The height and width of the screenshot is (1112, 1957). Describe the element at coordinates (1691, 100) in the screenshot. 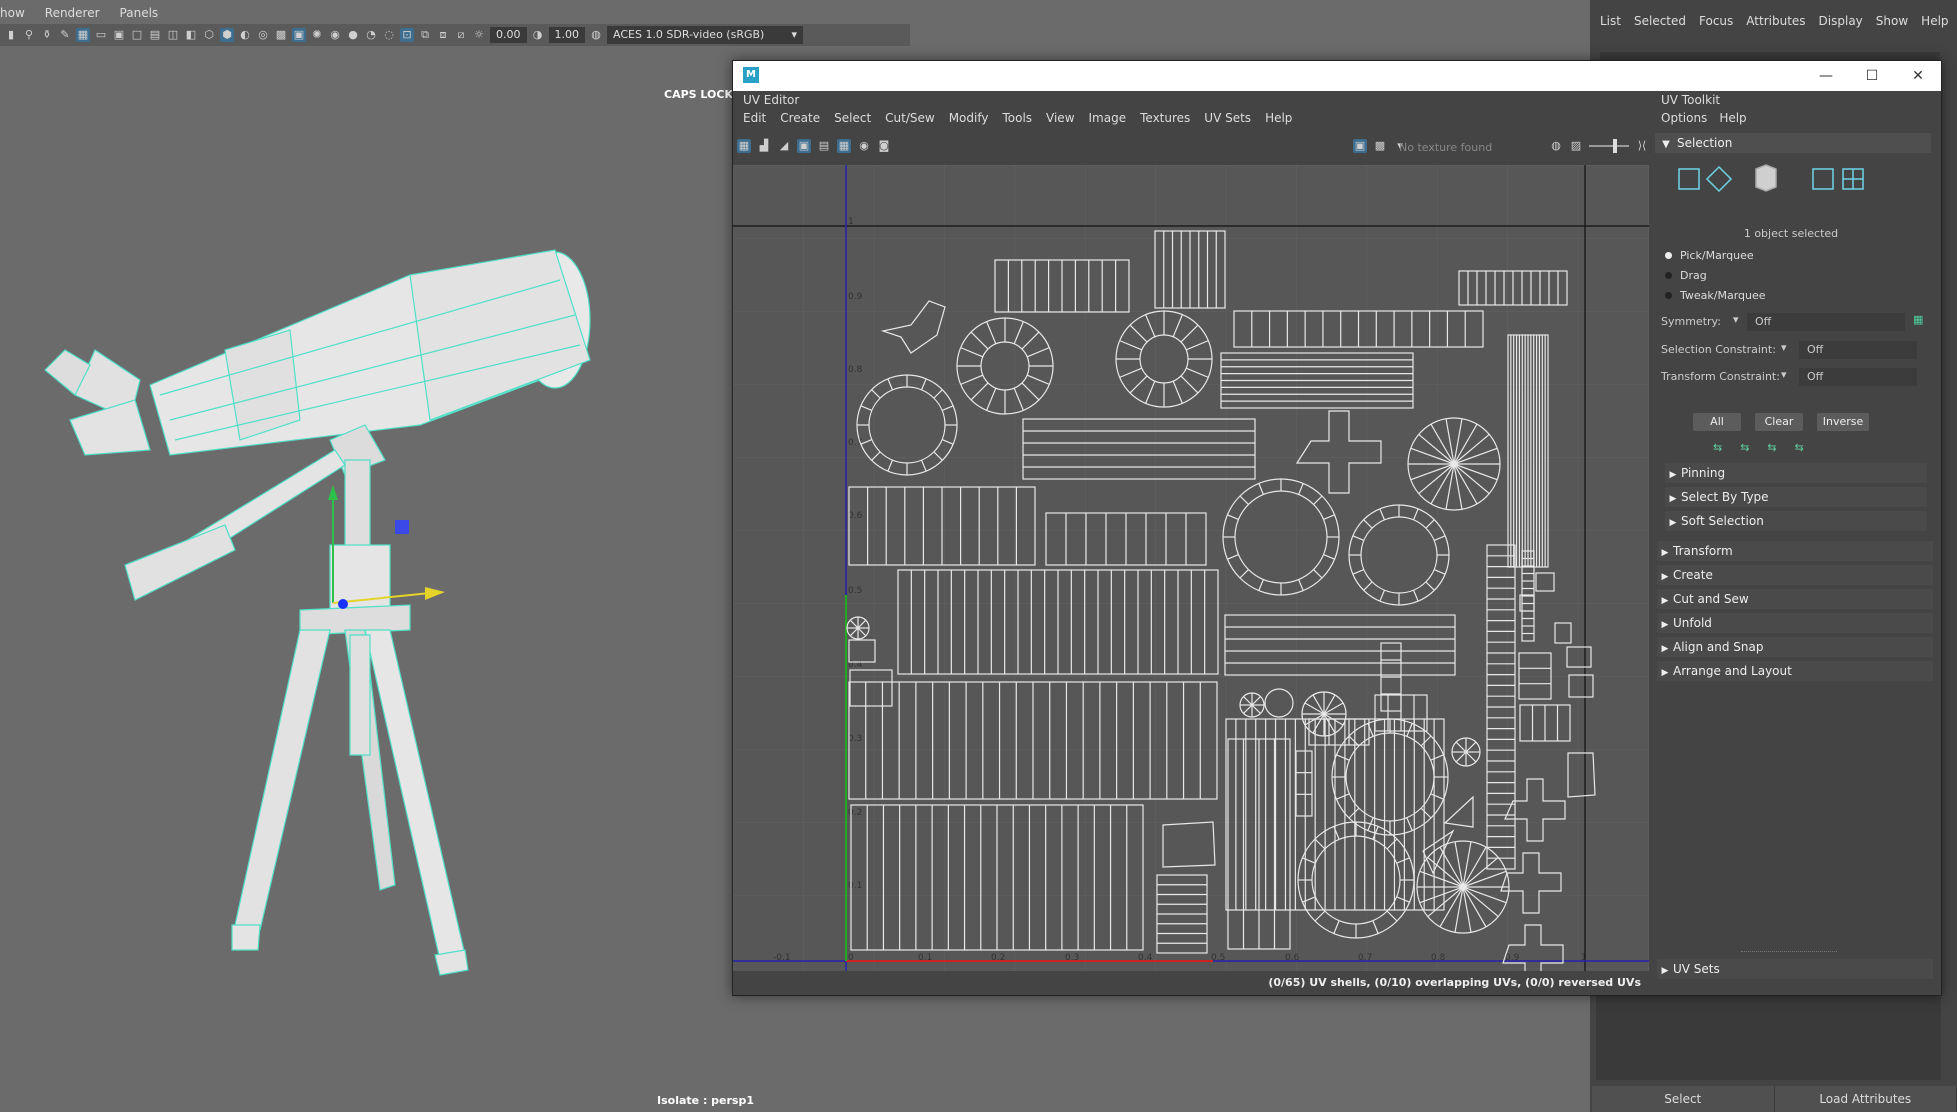

I see `uv-toolkit-title: UV Toolkit` at that location.